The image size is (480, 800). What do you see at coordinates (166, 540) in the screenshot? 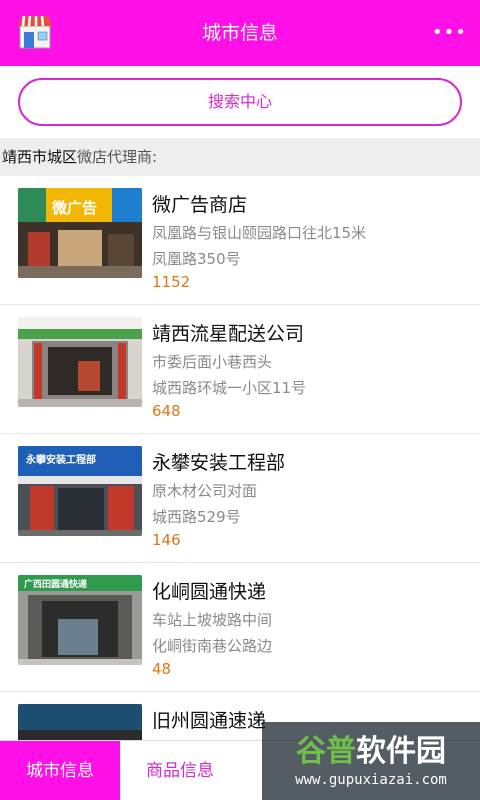
I see `shop-count: 146` at bounding box center [166, 540].